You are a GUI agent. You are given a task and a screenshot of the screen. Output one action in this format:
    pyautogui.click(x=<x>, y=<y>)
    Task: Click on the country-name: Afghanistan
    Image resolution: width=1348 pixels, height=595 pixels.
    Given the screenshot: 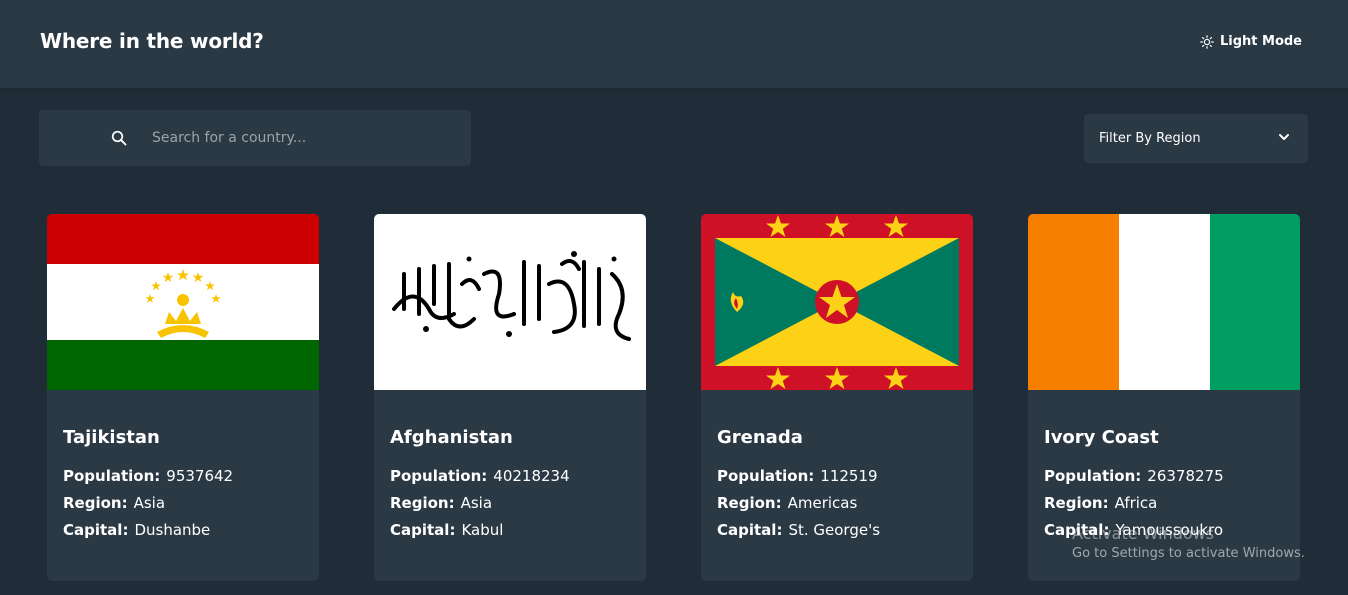 What is the action you would take?
    pyautogui.click(x=451, y=437)
    